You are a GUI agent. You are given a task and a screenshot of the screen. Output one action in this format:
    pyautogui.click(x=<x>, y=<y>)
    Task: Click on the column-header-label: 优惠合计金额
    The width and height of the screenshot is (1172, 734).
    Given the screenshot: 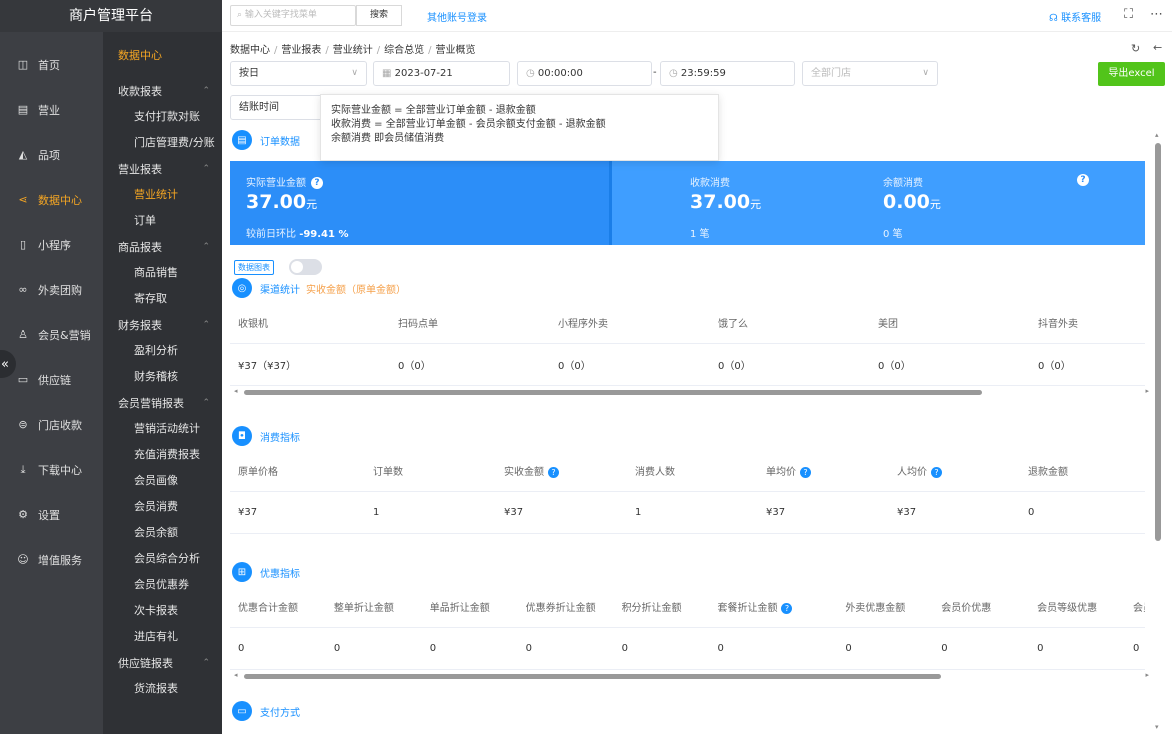 What is the action you would take?
    pyautogui.click(x=268, y=608)
    